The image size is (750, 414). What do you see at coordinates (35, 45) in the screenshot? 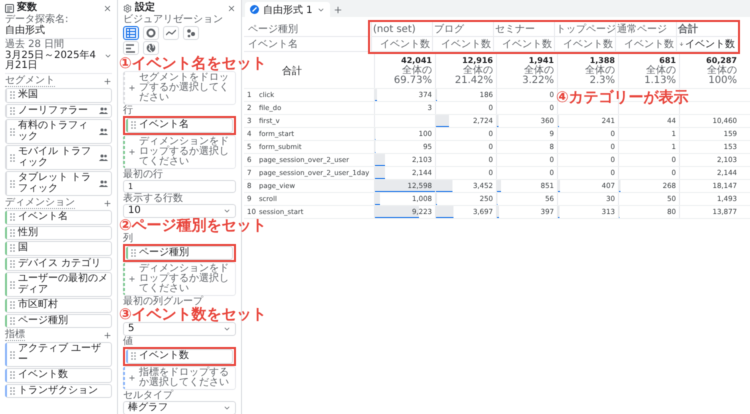
I see `date-range-label: 過去 28 日間` at bounding box center [35, 45].